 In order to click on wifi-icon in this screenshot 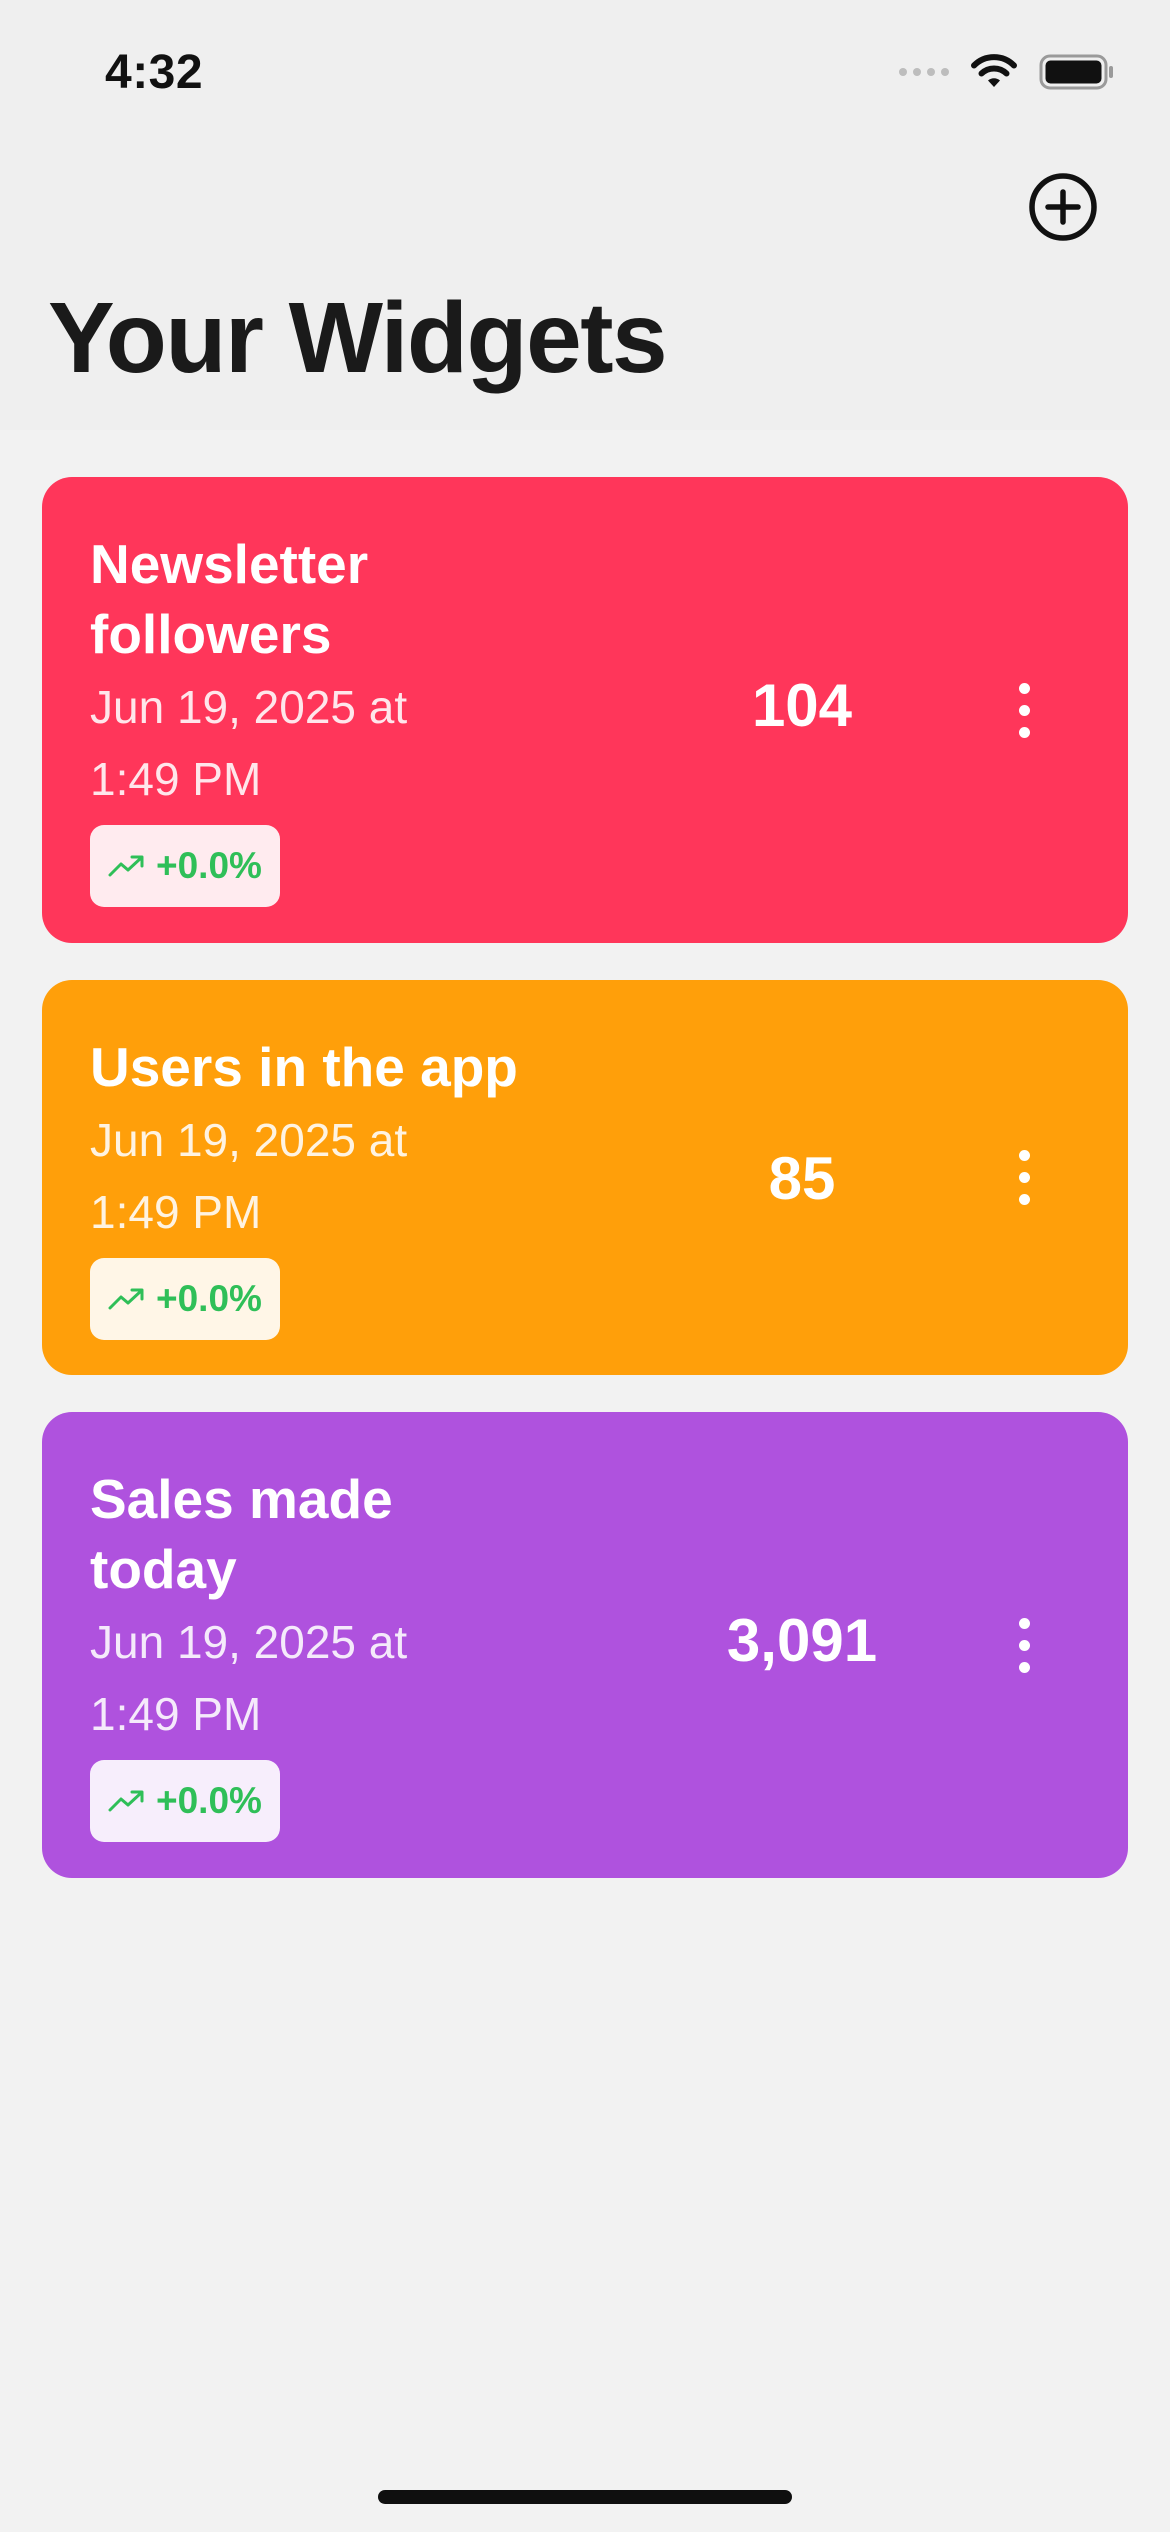, I will do `click(994, 70)`.